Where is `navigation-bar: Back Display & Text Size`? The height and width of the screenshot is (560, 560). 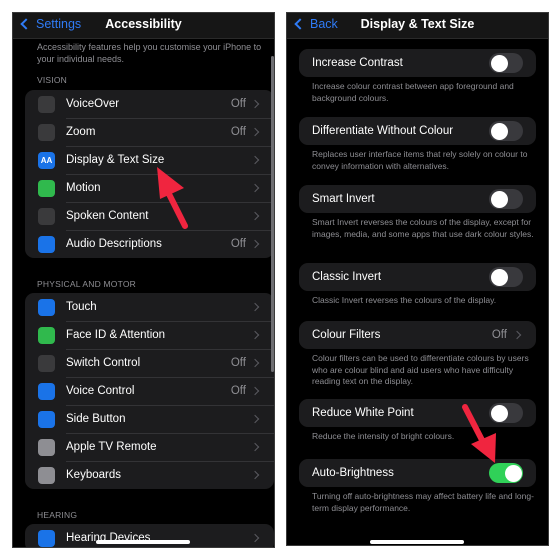 navigation-bar: Back Display & Text Size is located at coordinates (417, 26).